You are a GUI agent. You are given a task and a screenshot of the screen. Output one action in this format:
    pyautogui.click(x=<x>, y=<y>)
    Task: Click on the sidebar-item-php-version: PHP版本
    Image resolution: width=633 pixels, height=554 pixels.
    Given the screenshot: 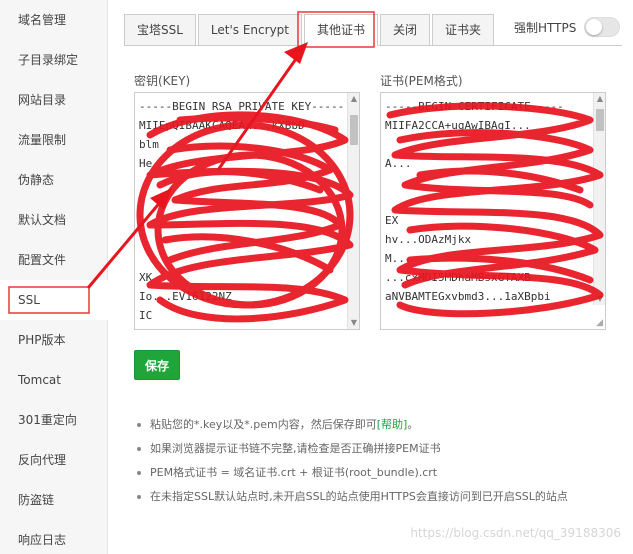 What is the action you would take?
    pyautogui.click(x=53, y=340)
    